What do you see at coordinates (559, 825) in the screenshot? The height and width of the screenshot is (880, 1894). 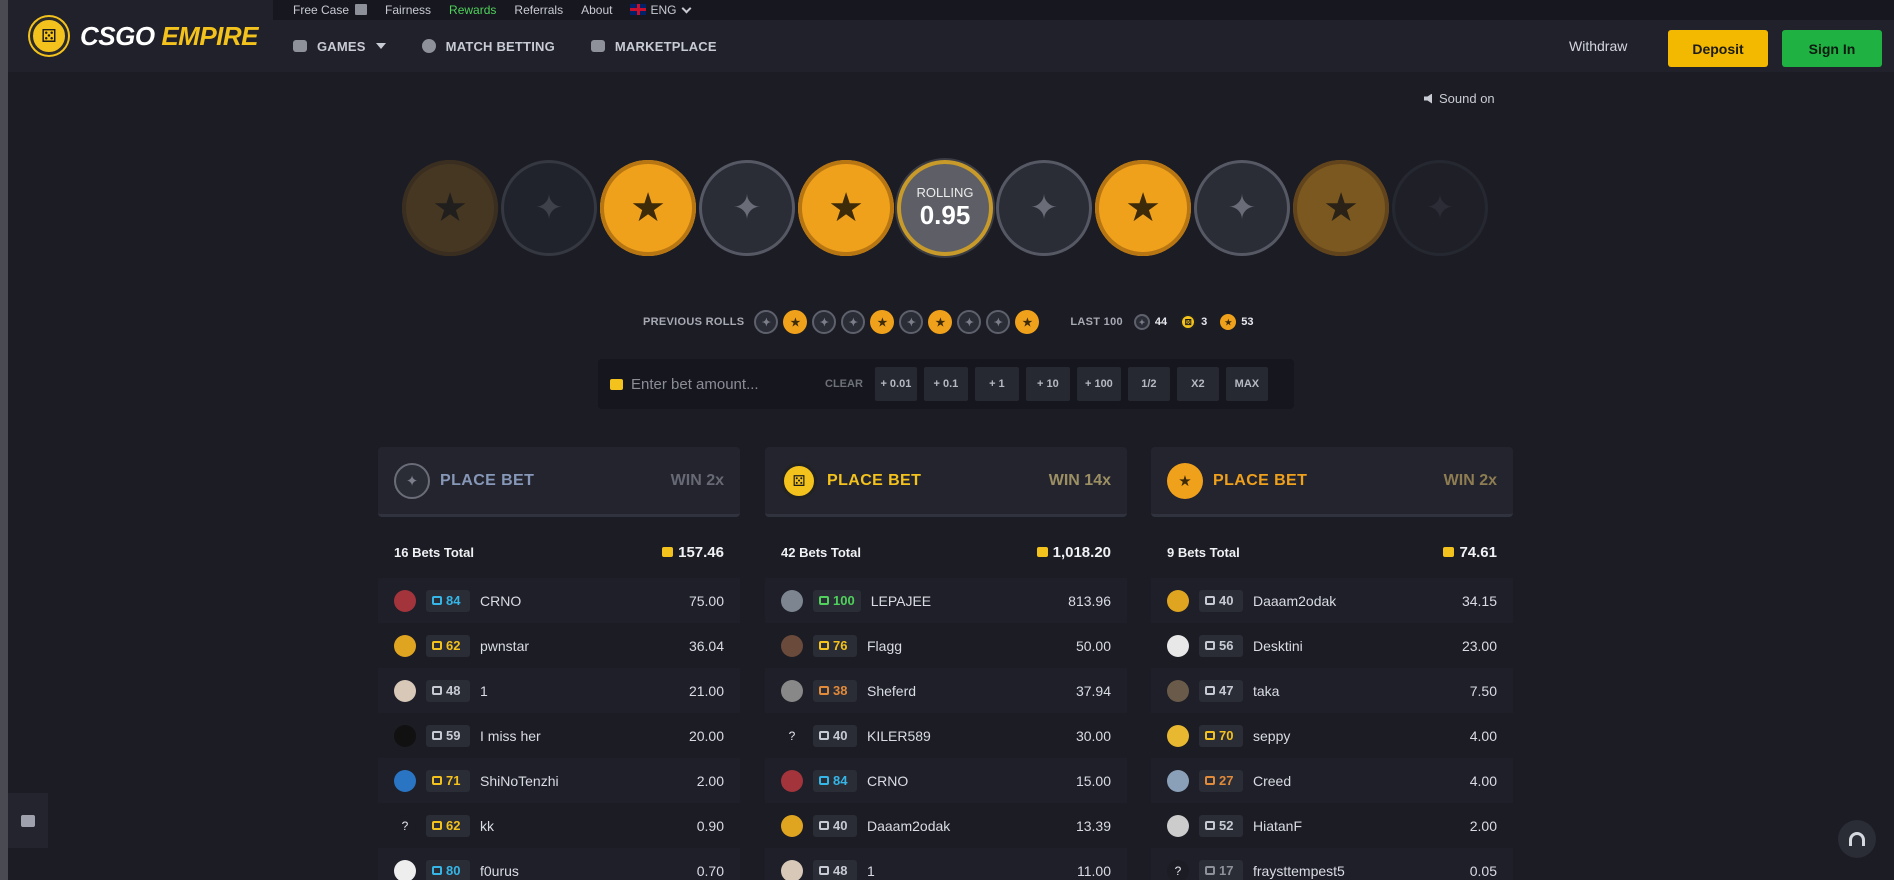 I see `bet-row: ? 62 kk 0.90` at bounding box center [559, 825].